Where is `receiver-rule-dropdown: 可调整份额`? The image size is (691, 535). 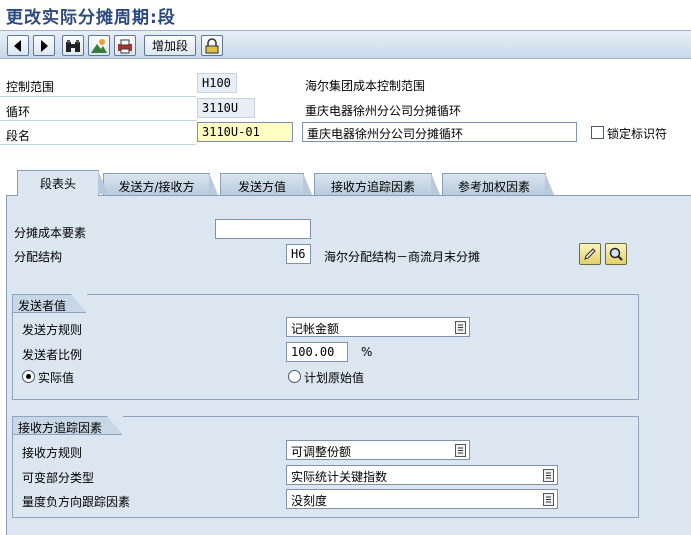
receiver-rule-dropdown: 可调整份额 is located at coordinates (378, 450).